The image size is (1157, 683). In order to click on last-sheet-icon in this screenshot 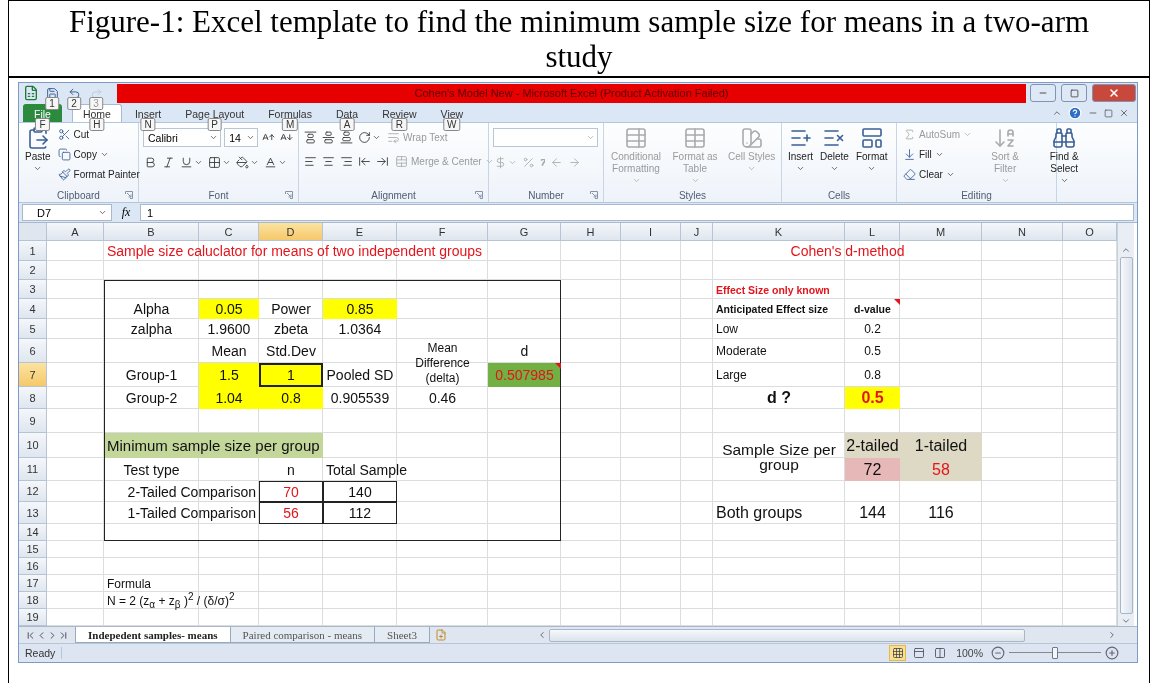, I will do `click(63, 635)`.